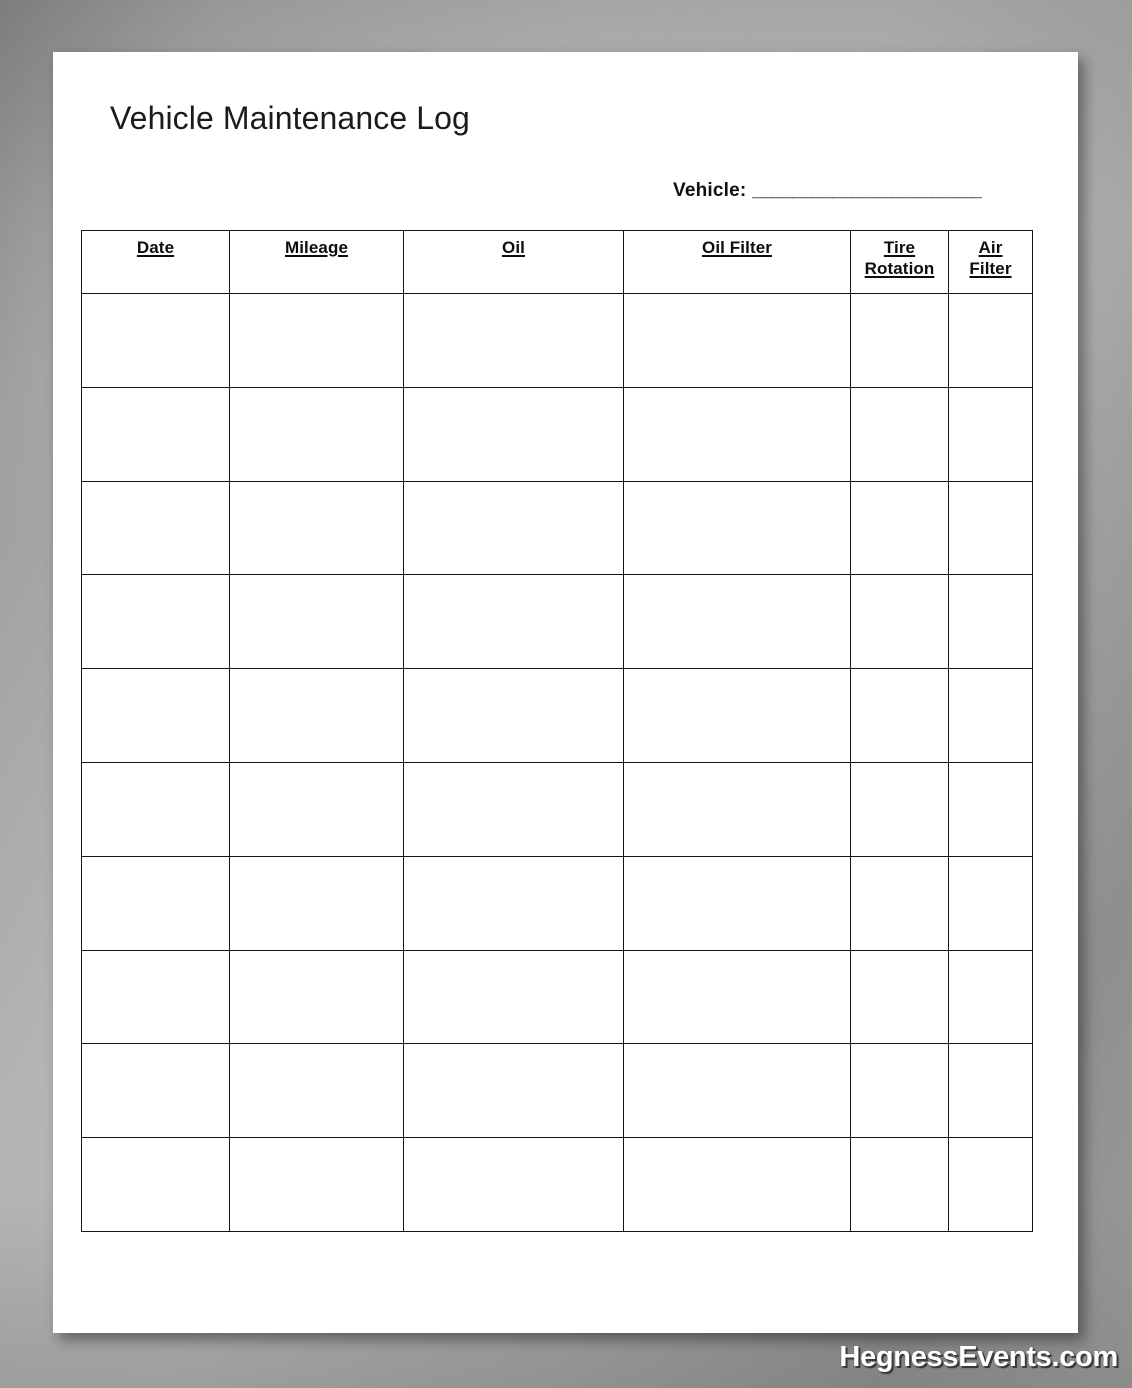 This screenshot has width=1132, height=1388. I want to click on vehicle-field: Vehicle: _______________________, so click(827, 191).